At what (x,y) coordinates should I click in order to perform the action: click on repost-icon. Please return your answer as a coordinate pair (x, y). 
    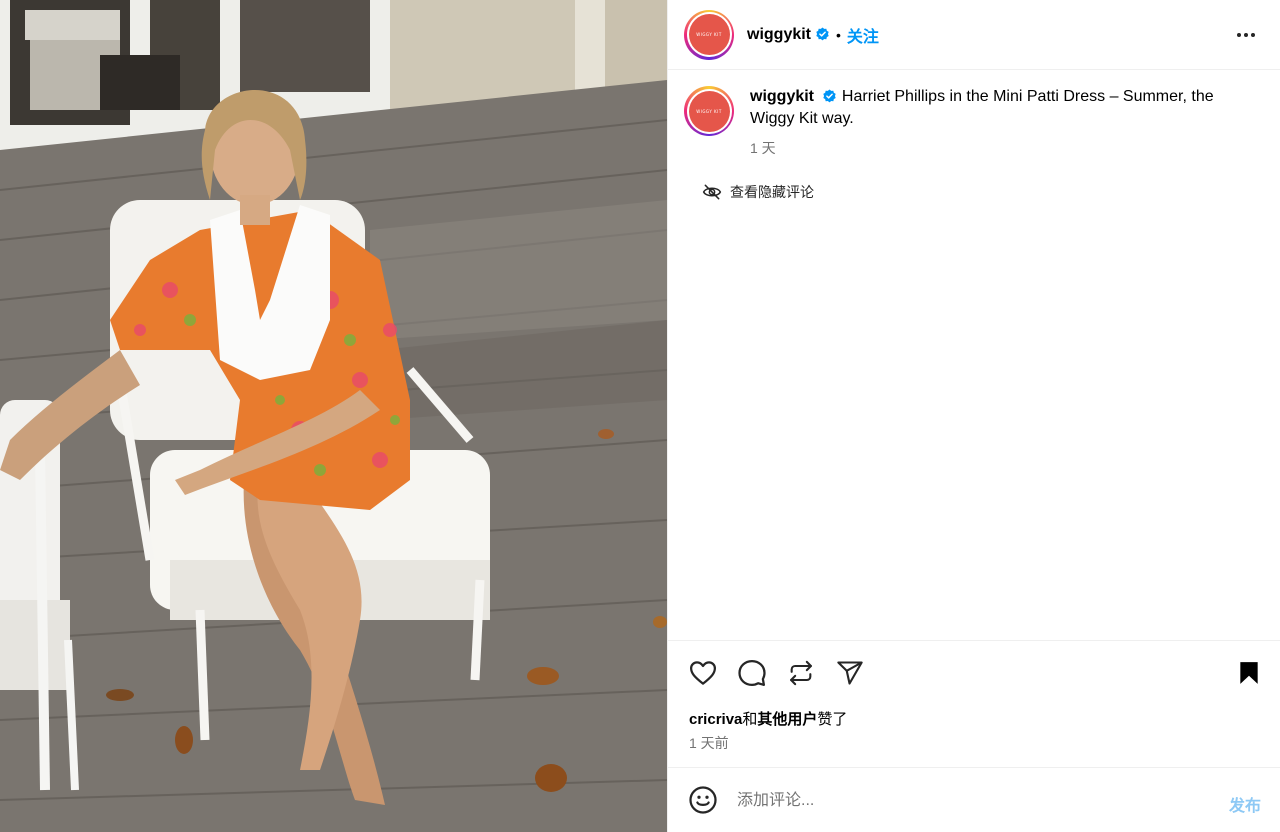
    Looking at the image, I should click on (801, 673).